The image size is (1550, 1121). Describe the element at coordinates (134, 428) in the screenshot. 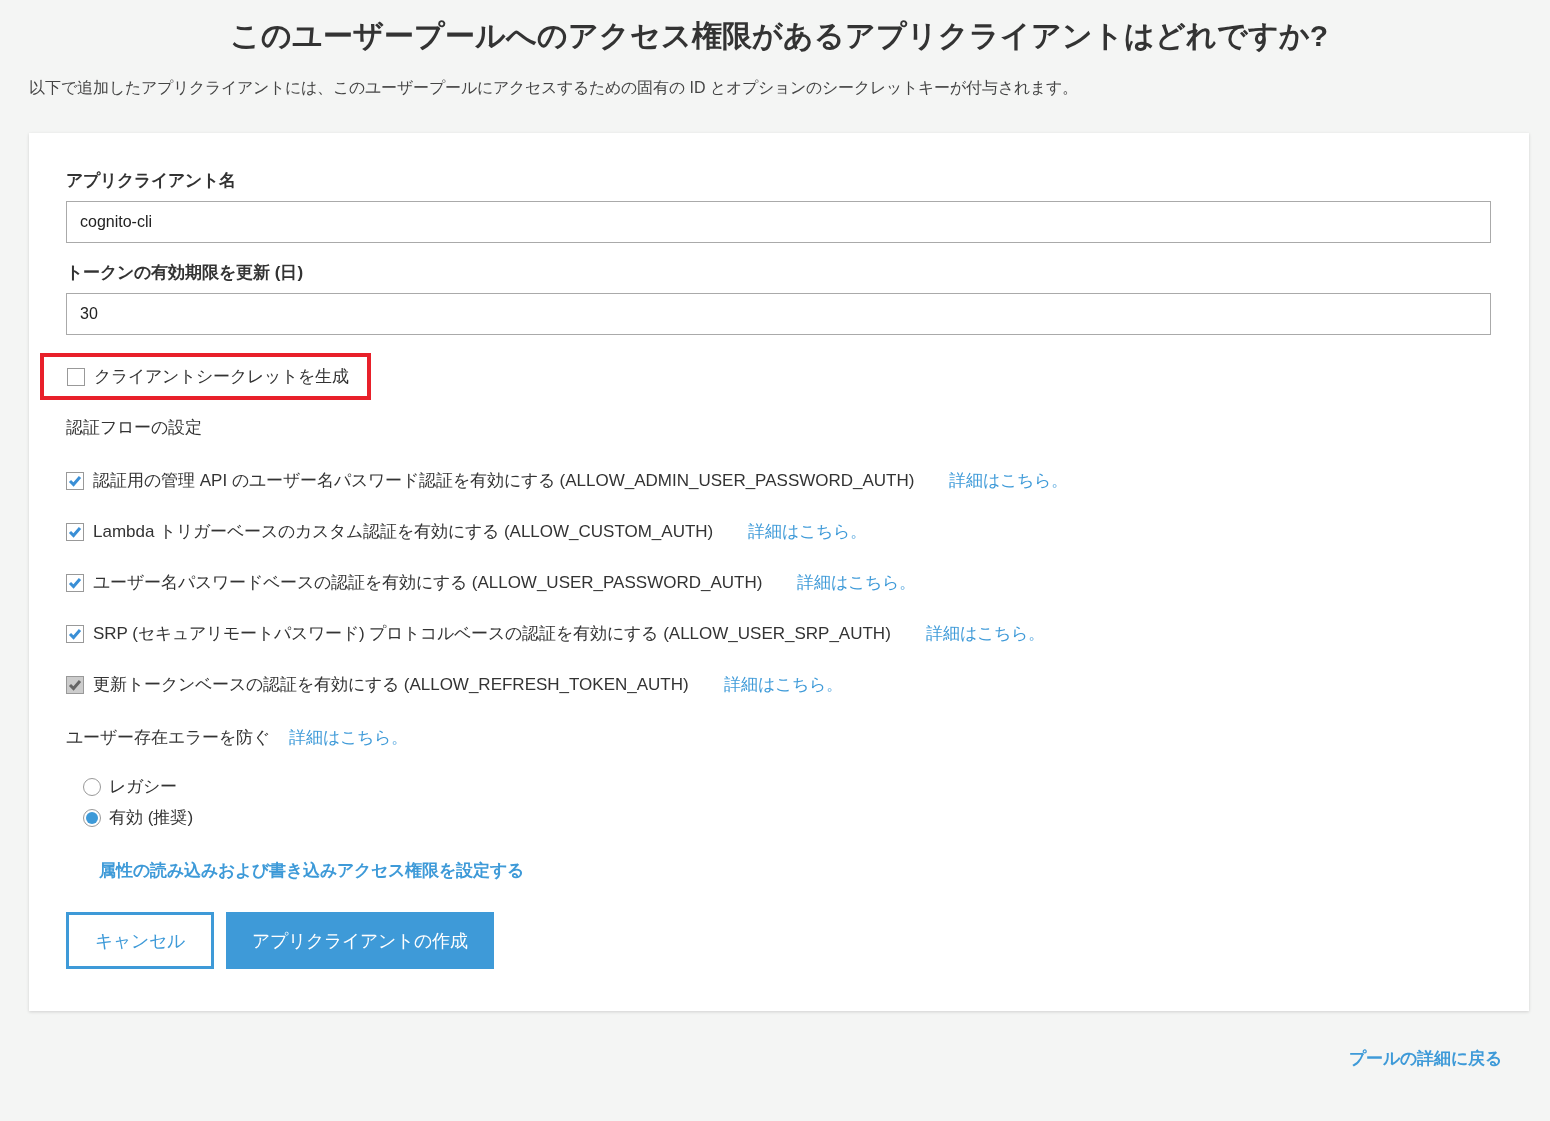

I see `section-heading: 認証フローの設定` at that location.